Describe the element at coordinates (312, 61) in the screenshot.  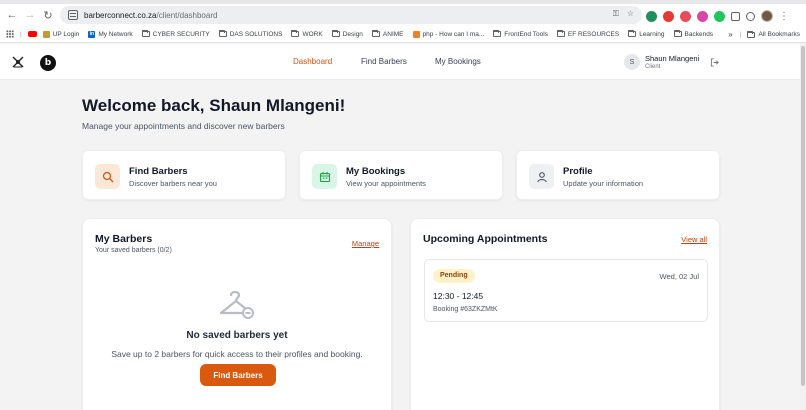
I see `nav-dashboard: Dashboard` at that location.